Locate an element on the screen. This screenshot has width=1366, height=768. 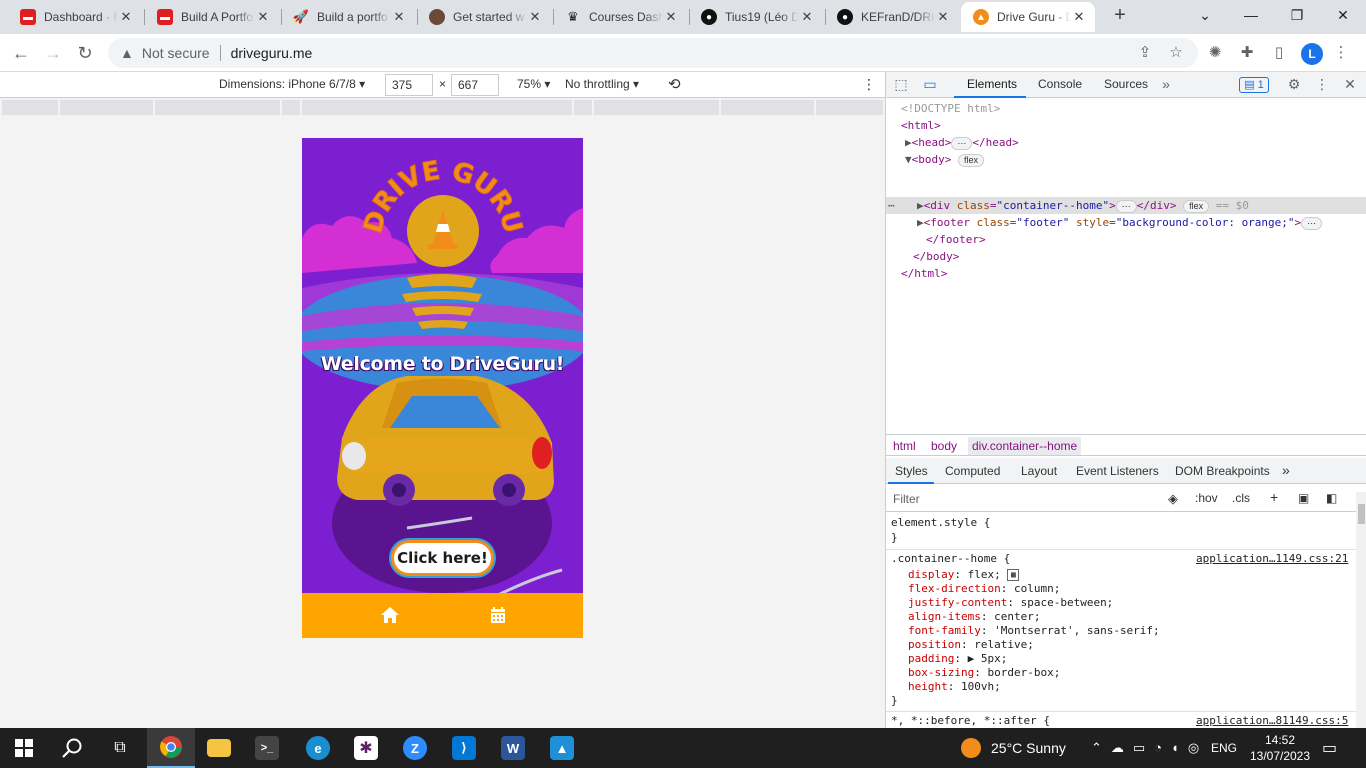
home-icon is located at coordinates (390, 615).